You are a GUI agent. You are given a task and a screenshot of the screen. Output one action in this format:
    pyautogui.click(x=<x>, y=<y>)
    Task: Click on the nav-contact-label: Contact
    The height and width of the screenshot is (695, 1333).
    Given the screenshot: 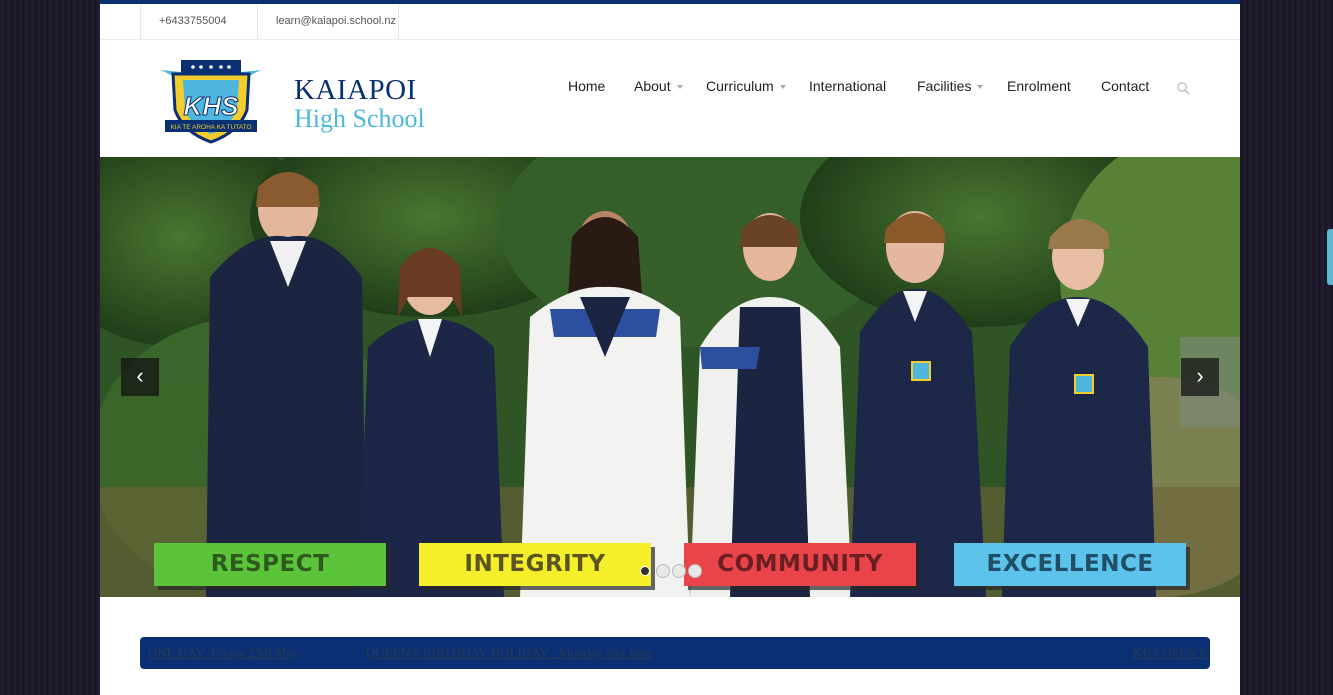 What is the action you would take?
    pyautogui.click(x=1125, y=86)
    